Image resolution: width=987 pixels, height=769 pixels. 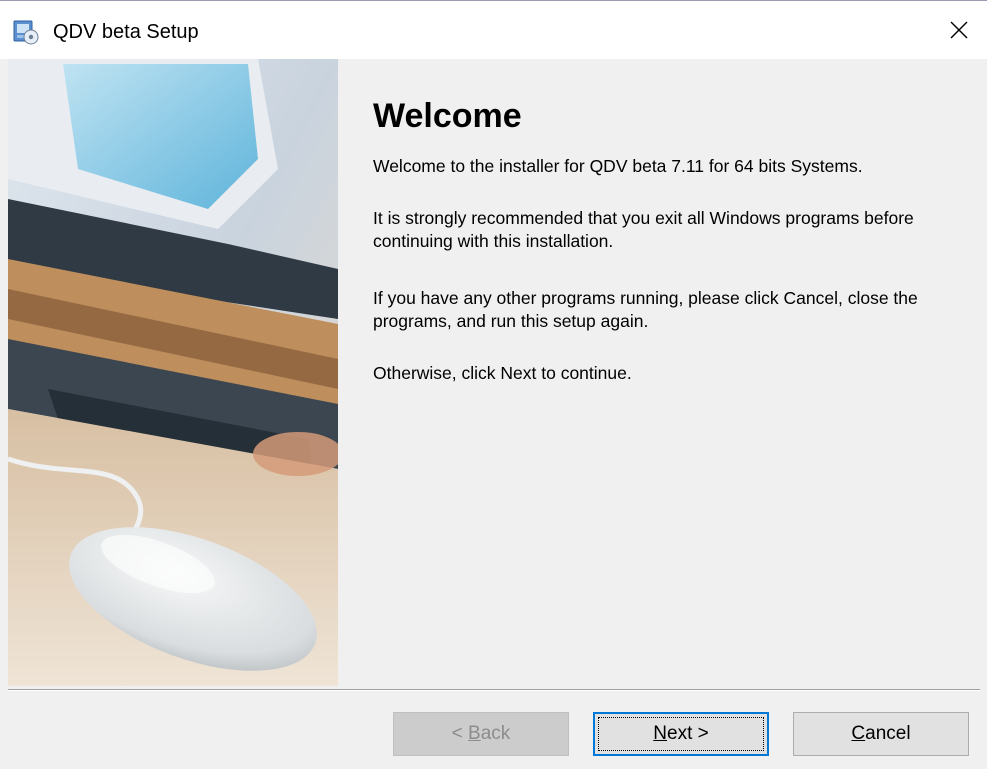 What do you see at coordinates (502, 373) in the screenshot?
I see `welcome-paragraph-4: Otherwise, click Next to continue.` at bounding box center [502, 373].